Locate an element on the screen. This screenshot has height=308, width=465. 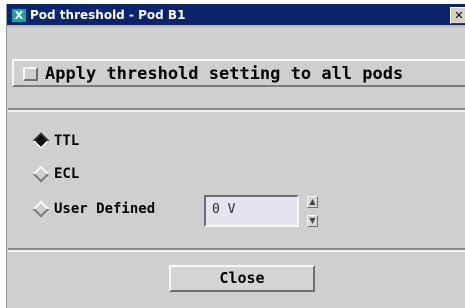
close-button: Close is located at coordinates (242, 278).